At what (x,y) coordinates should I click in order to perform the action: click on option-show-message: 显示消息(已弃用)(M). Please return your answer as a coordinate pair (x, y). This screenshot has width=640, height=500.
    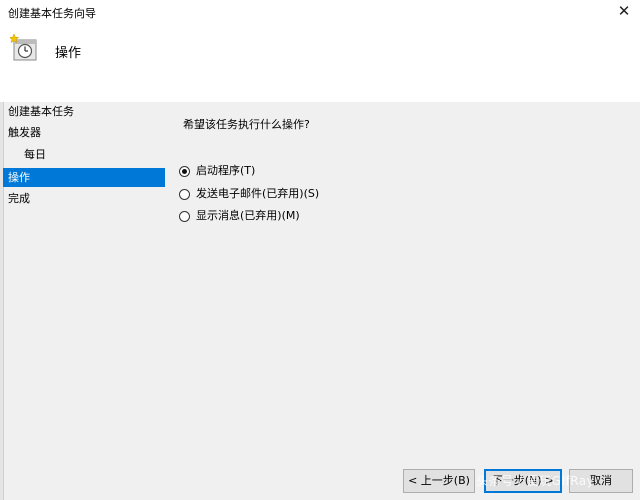
    Looking at the image, I should click on (239, 216).